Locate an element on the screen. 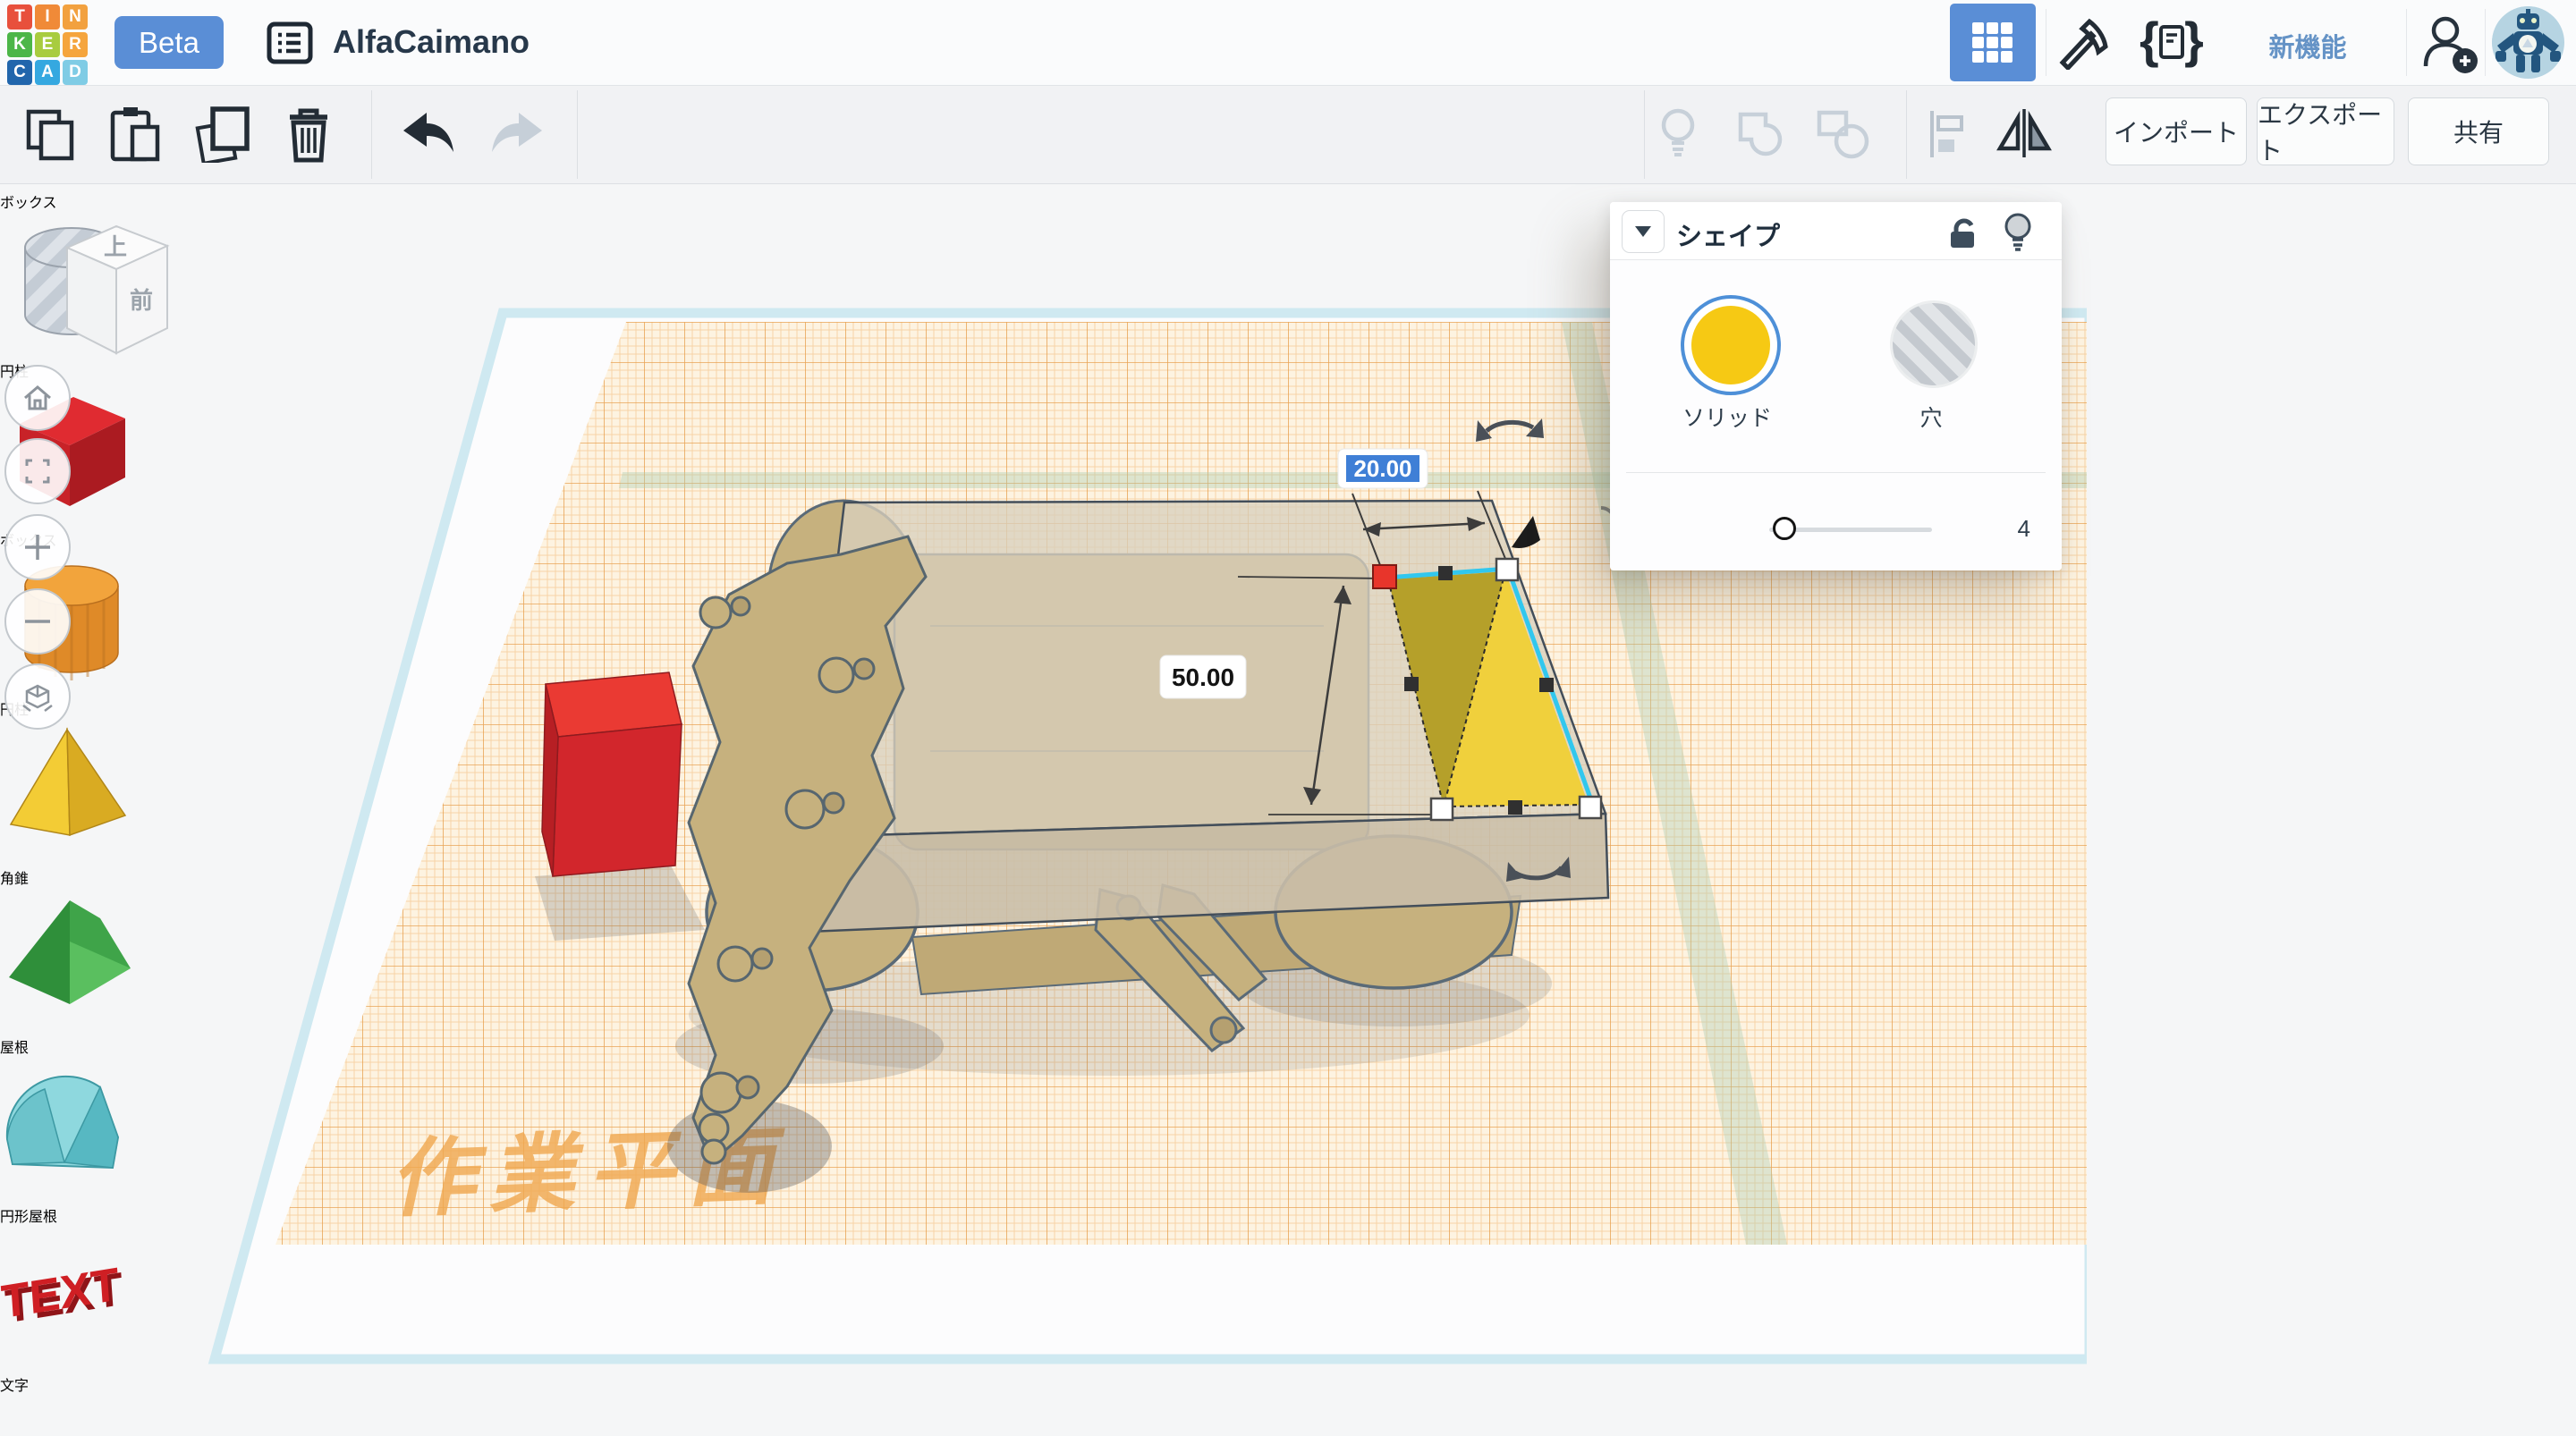 Image resolution: width=2576 pixels, height=1436 pixels. paste-button is located at coordinates (135, 134).